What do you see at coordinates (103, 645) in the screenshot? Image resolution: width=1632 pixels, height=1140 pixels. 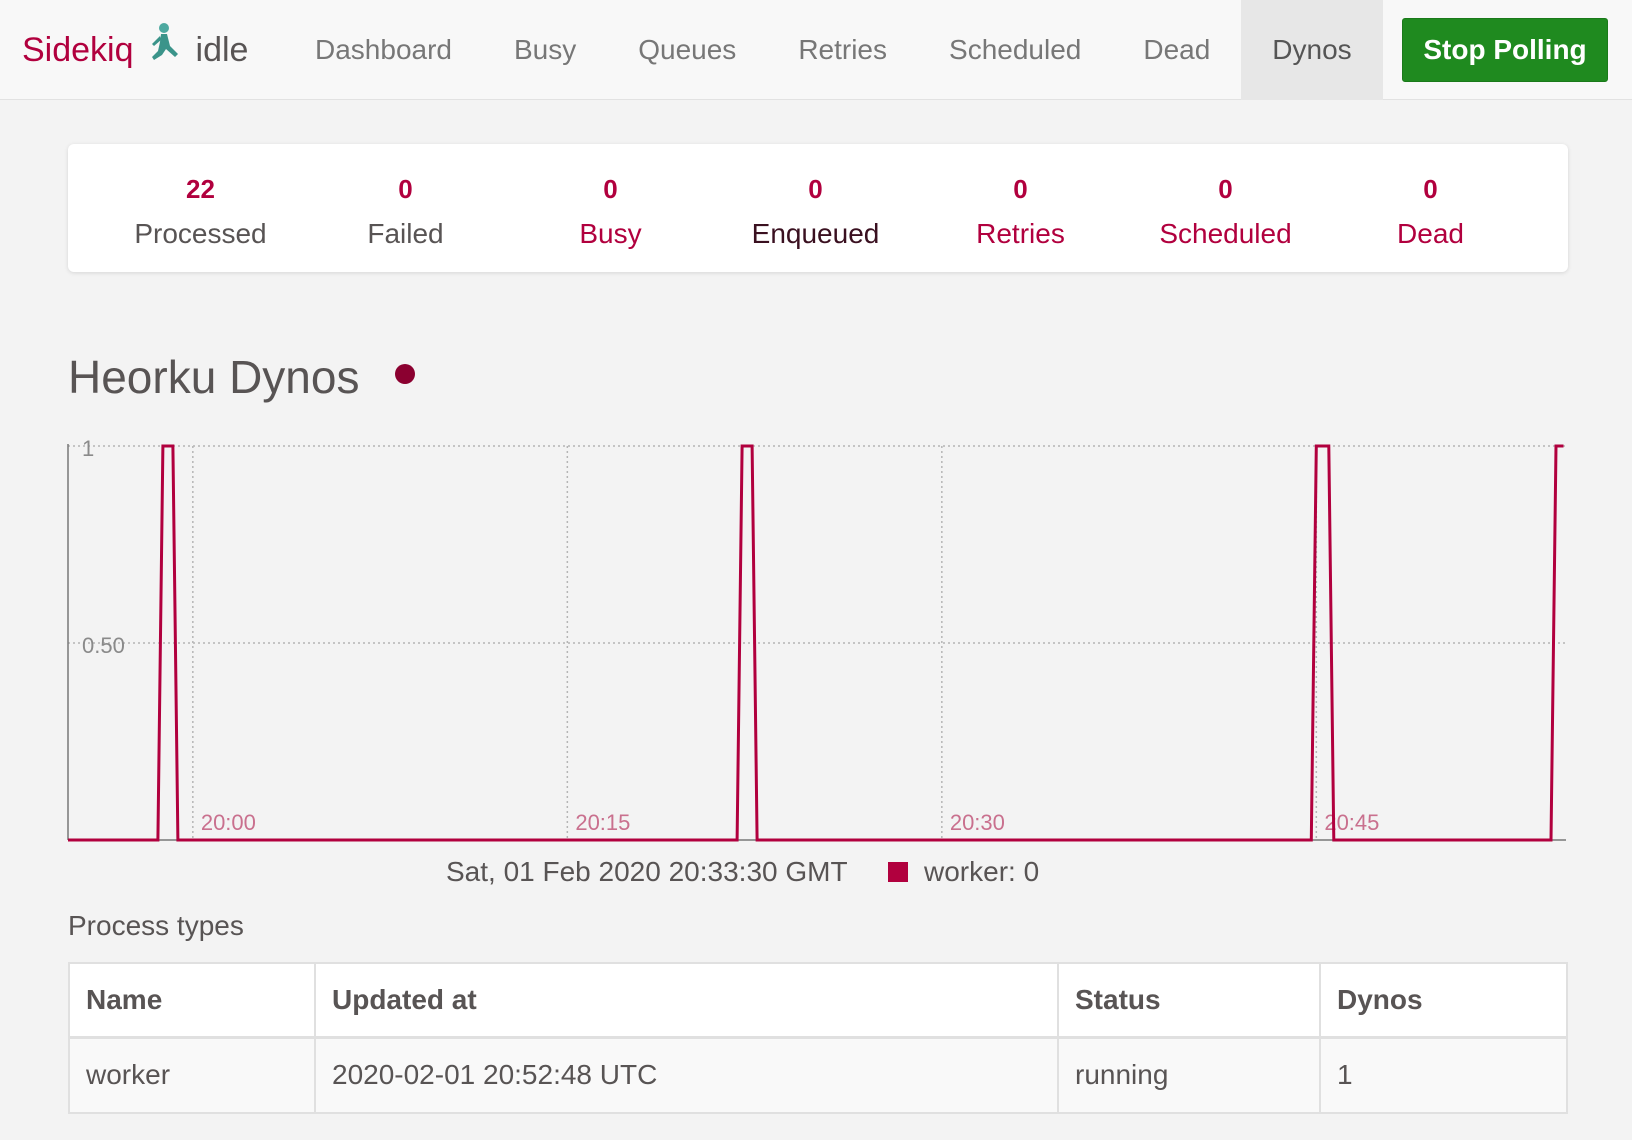 I see `y-tick-label: 0.50` at bounding box center [103, 645].